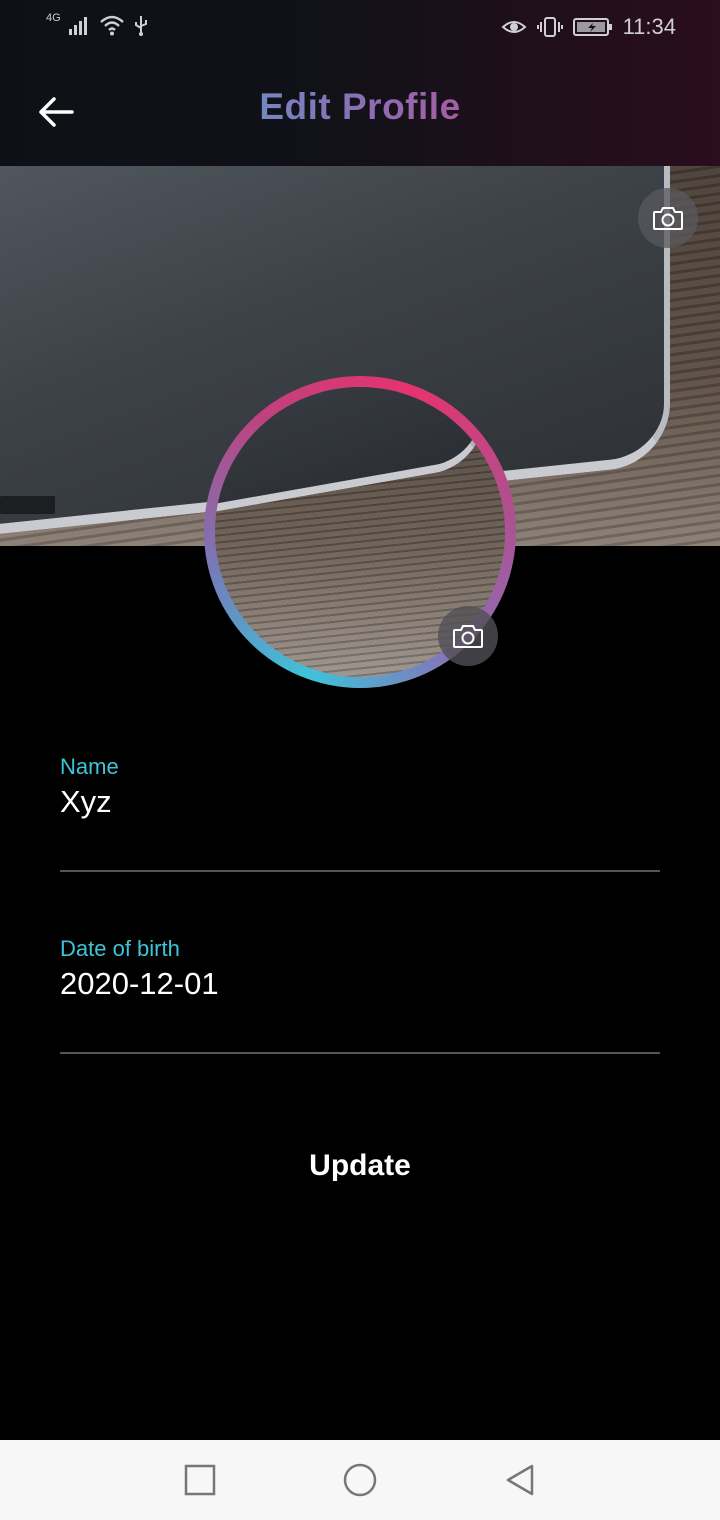 This screenshot has height=1520, width=720. I want to click on wifi-icon, so click(111, 25).